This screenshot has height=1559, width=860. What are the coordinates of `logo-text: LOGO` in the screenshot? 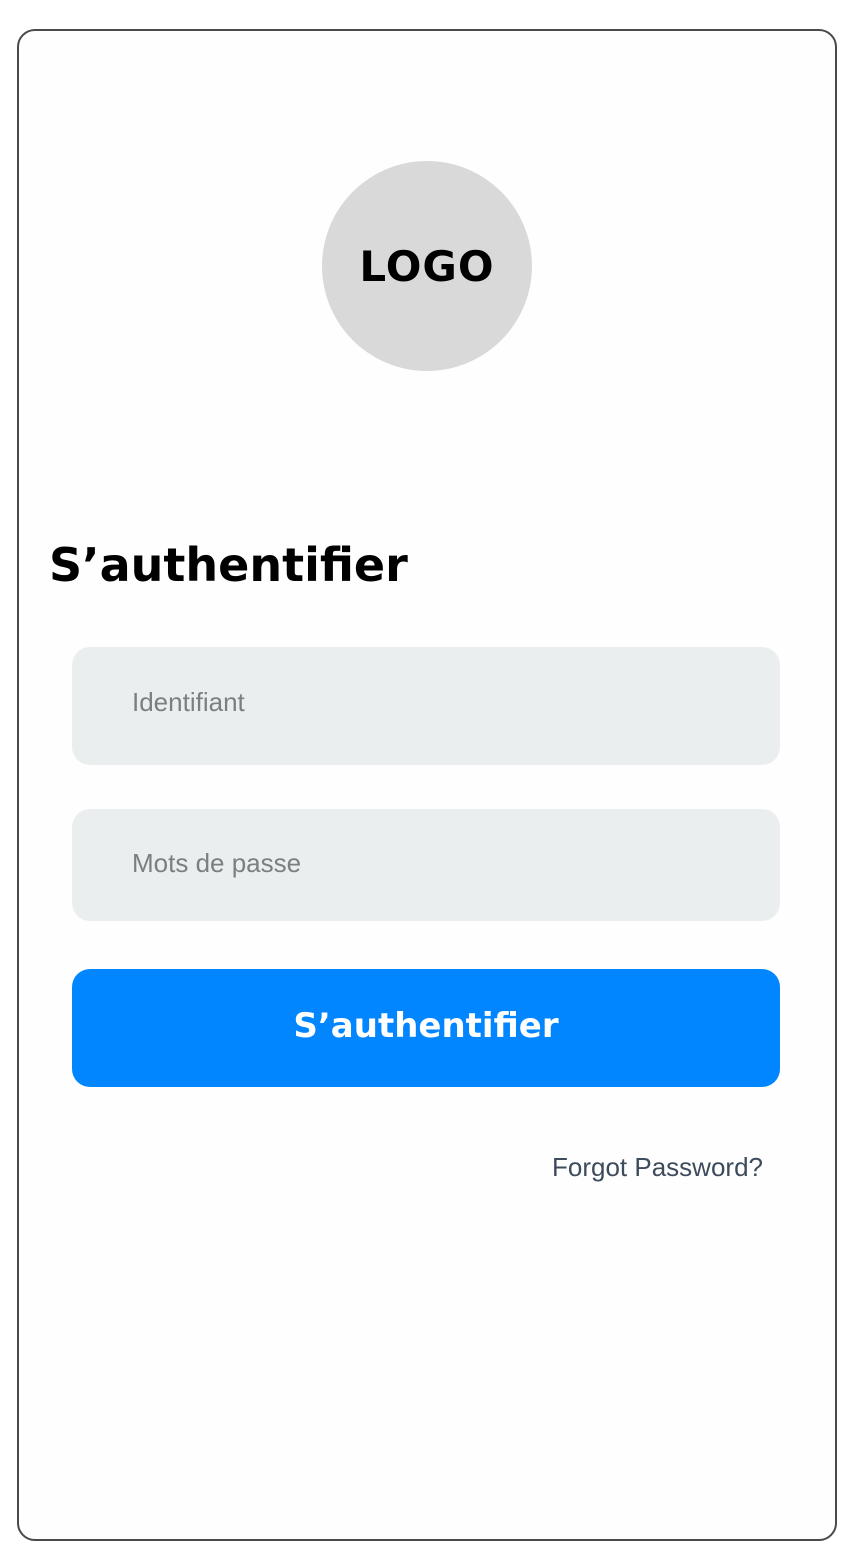 It's located at (427, 266).